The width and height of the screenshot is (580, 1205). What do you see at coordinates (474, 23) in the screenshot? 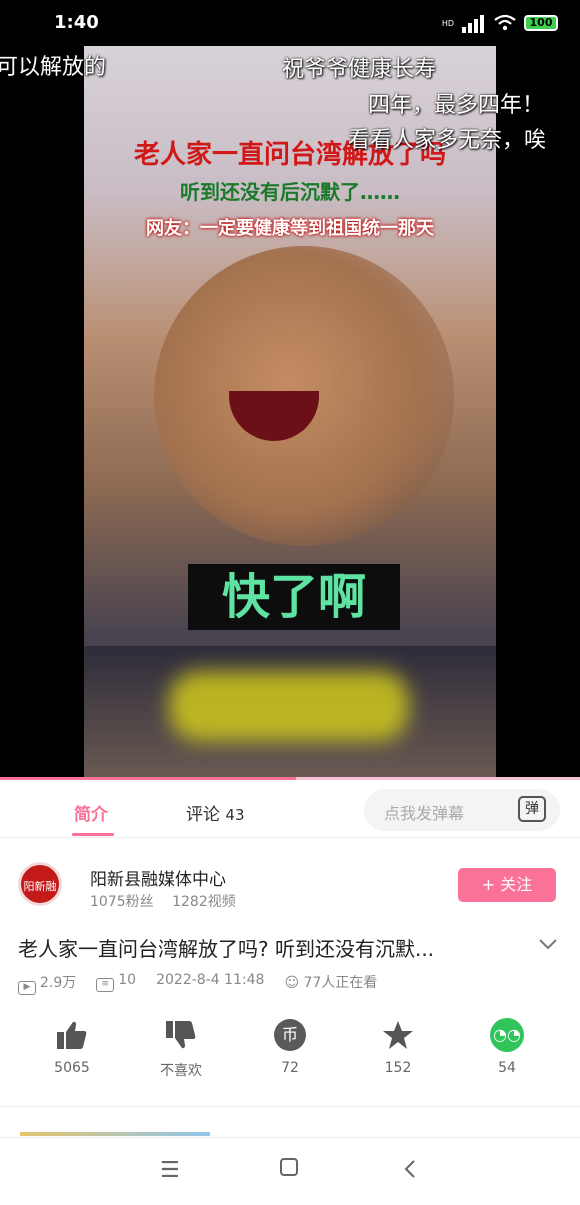
I see `signal-icon` at bounding box center [474, 23].